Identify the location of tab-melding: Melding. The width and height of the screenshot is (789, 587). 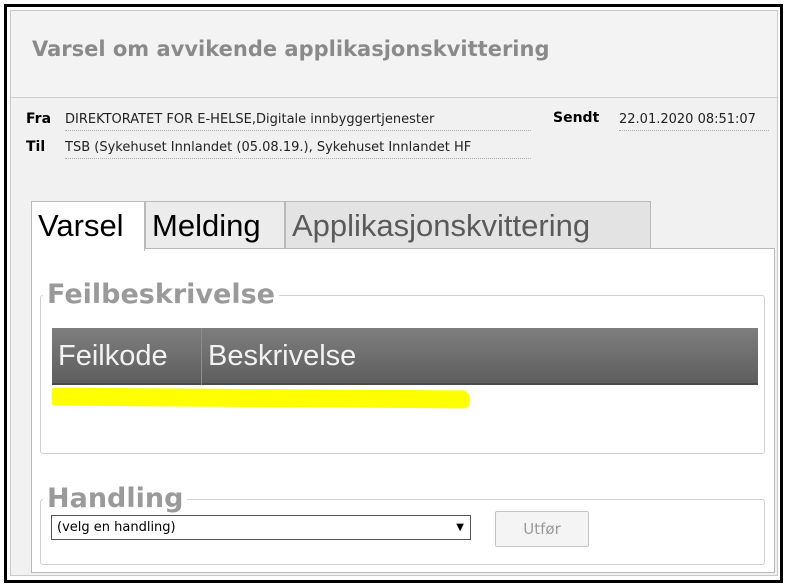
(215, 225).